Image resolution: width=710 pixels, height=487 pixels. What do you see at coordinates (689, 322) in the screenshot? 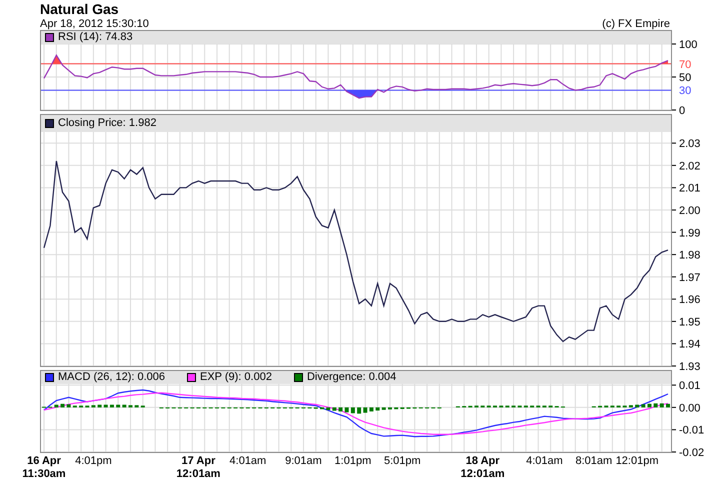
I see `axis-label: 1.95` at bounding box center [689, 322].